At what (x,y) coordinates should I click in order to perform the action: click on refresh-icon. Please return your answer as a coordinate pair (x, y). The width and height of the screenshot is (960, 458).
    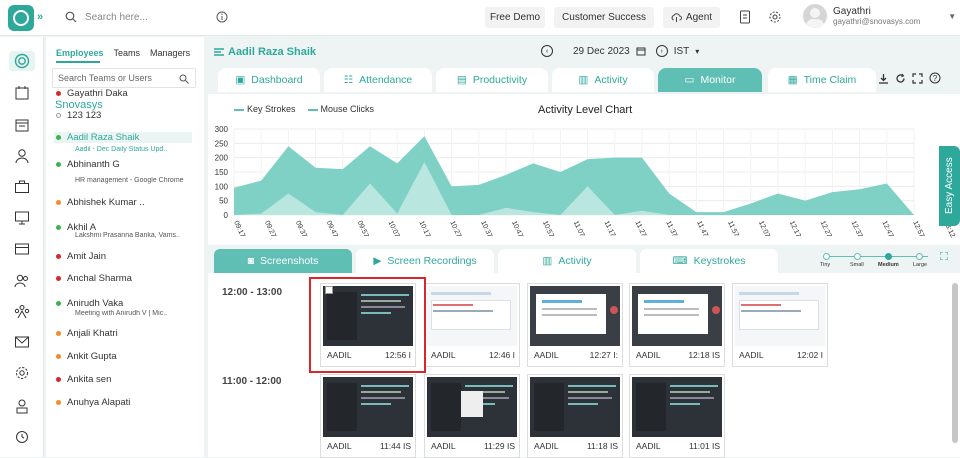
    Looking at the image, I should click on (900, 78).